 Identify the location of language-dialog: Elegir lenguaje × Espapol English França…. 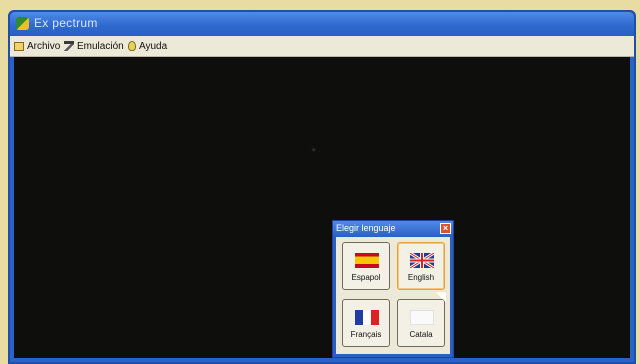
(393, 289).